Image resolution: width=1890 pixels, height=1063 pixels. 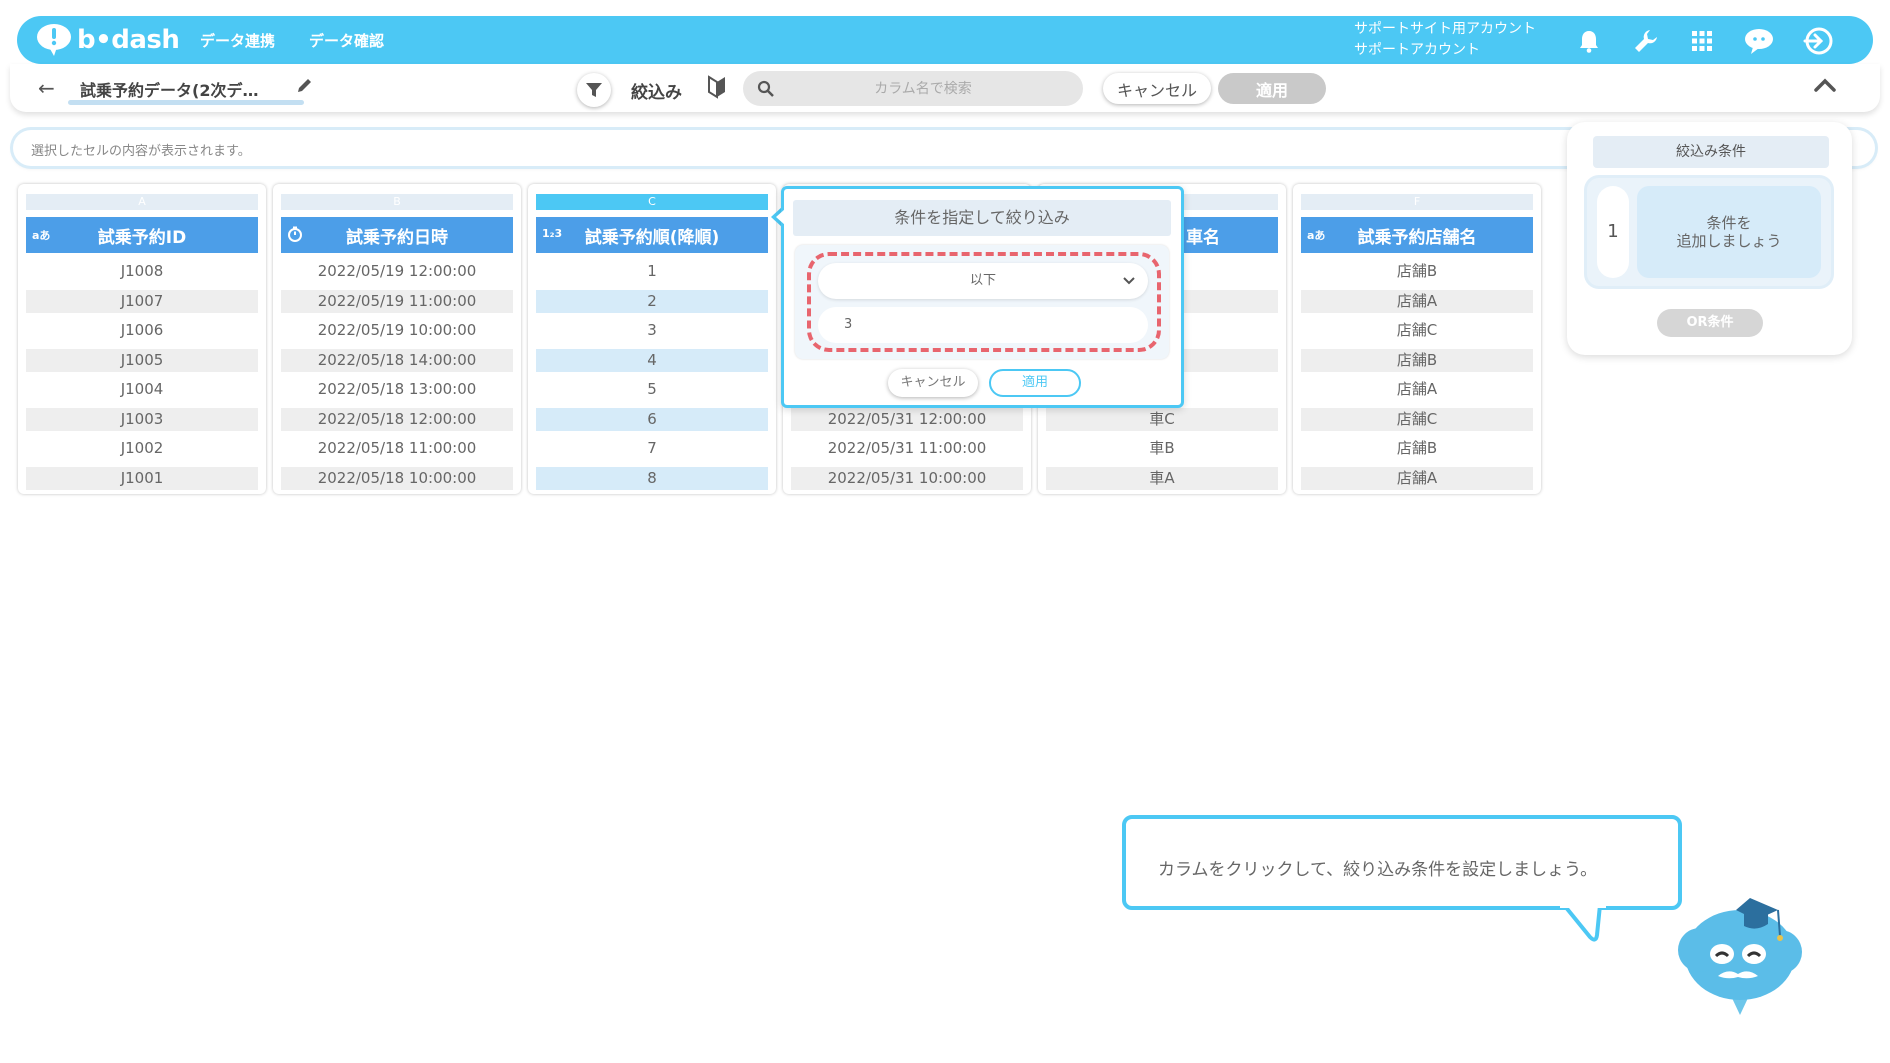 What do you see at coordinates (1759, 41) in the screenshot?
I see `chat-icon` at bounding box center [1759, 41].